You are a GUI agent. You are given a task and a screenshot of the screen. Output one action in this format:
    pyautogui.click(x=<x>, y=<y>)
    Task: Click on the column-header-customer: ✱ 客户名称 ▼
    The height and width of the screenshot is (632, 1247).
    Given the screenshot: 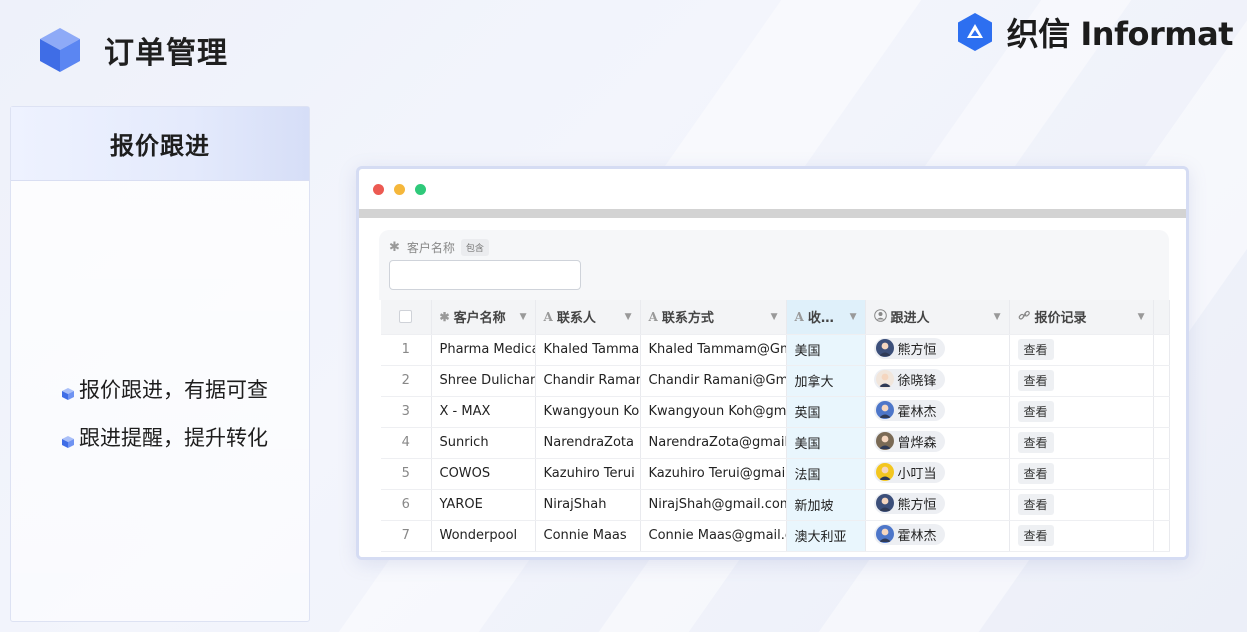 What is the action you would take?
    pyautogui.click(x=483, y=317)
    